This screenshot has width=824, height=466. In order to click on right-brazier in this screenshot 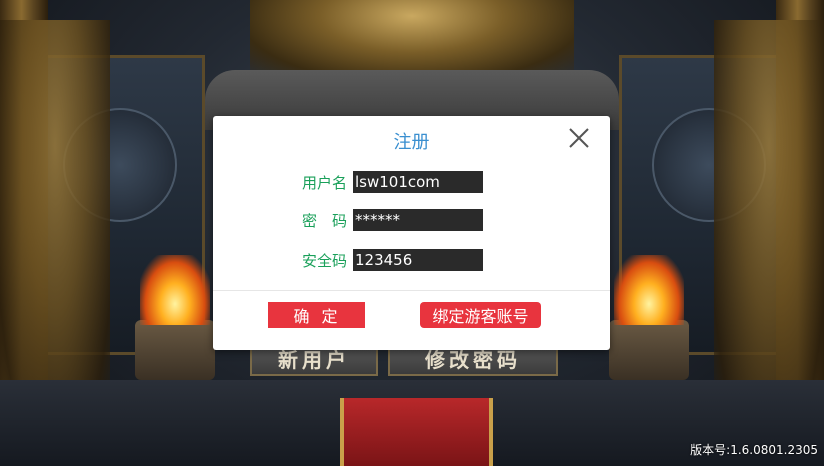, I will do `click(649, 350)`.